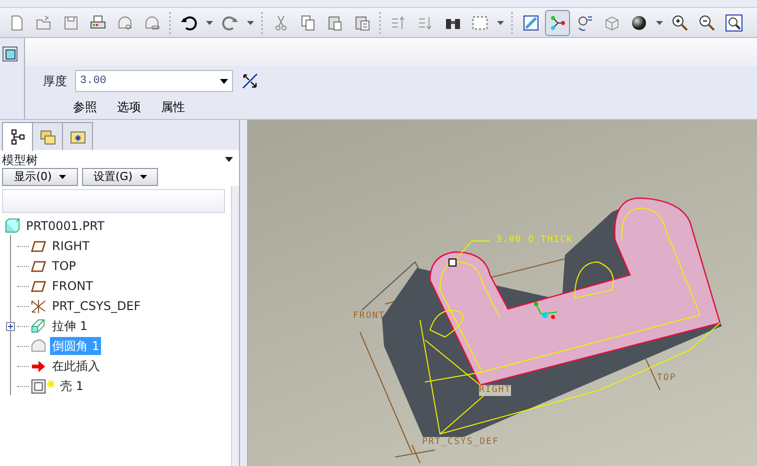  Describe the element at coordinates (40, 177) in the screenshot. I see `dropdown-button: 显示(0)` at that location.